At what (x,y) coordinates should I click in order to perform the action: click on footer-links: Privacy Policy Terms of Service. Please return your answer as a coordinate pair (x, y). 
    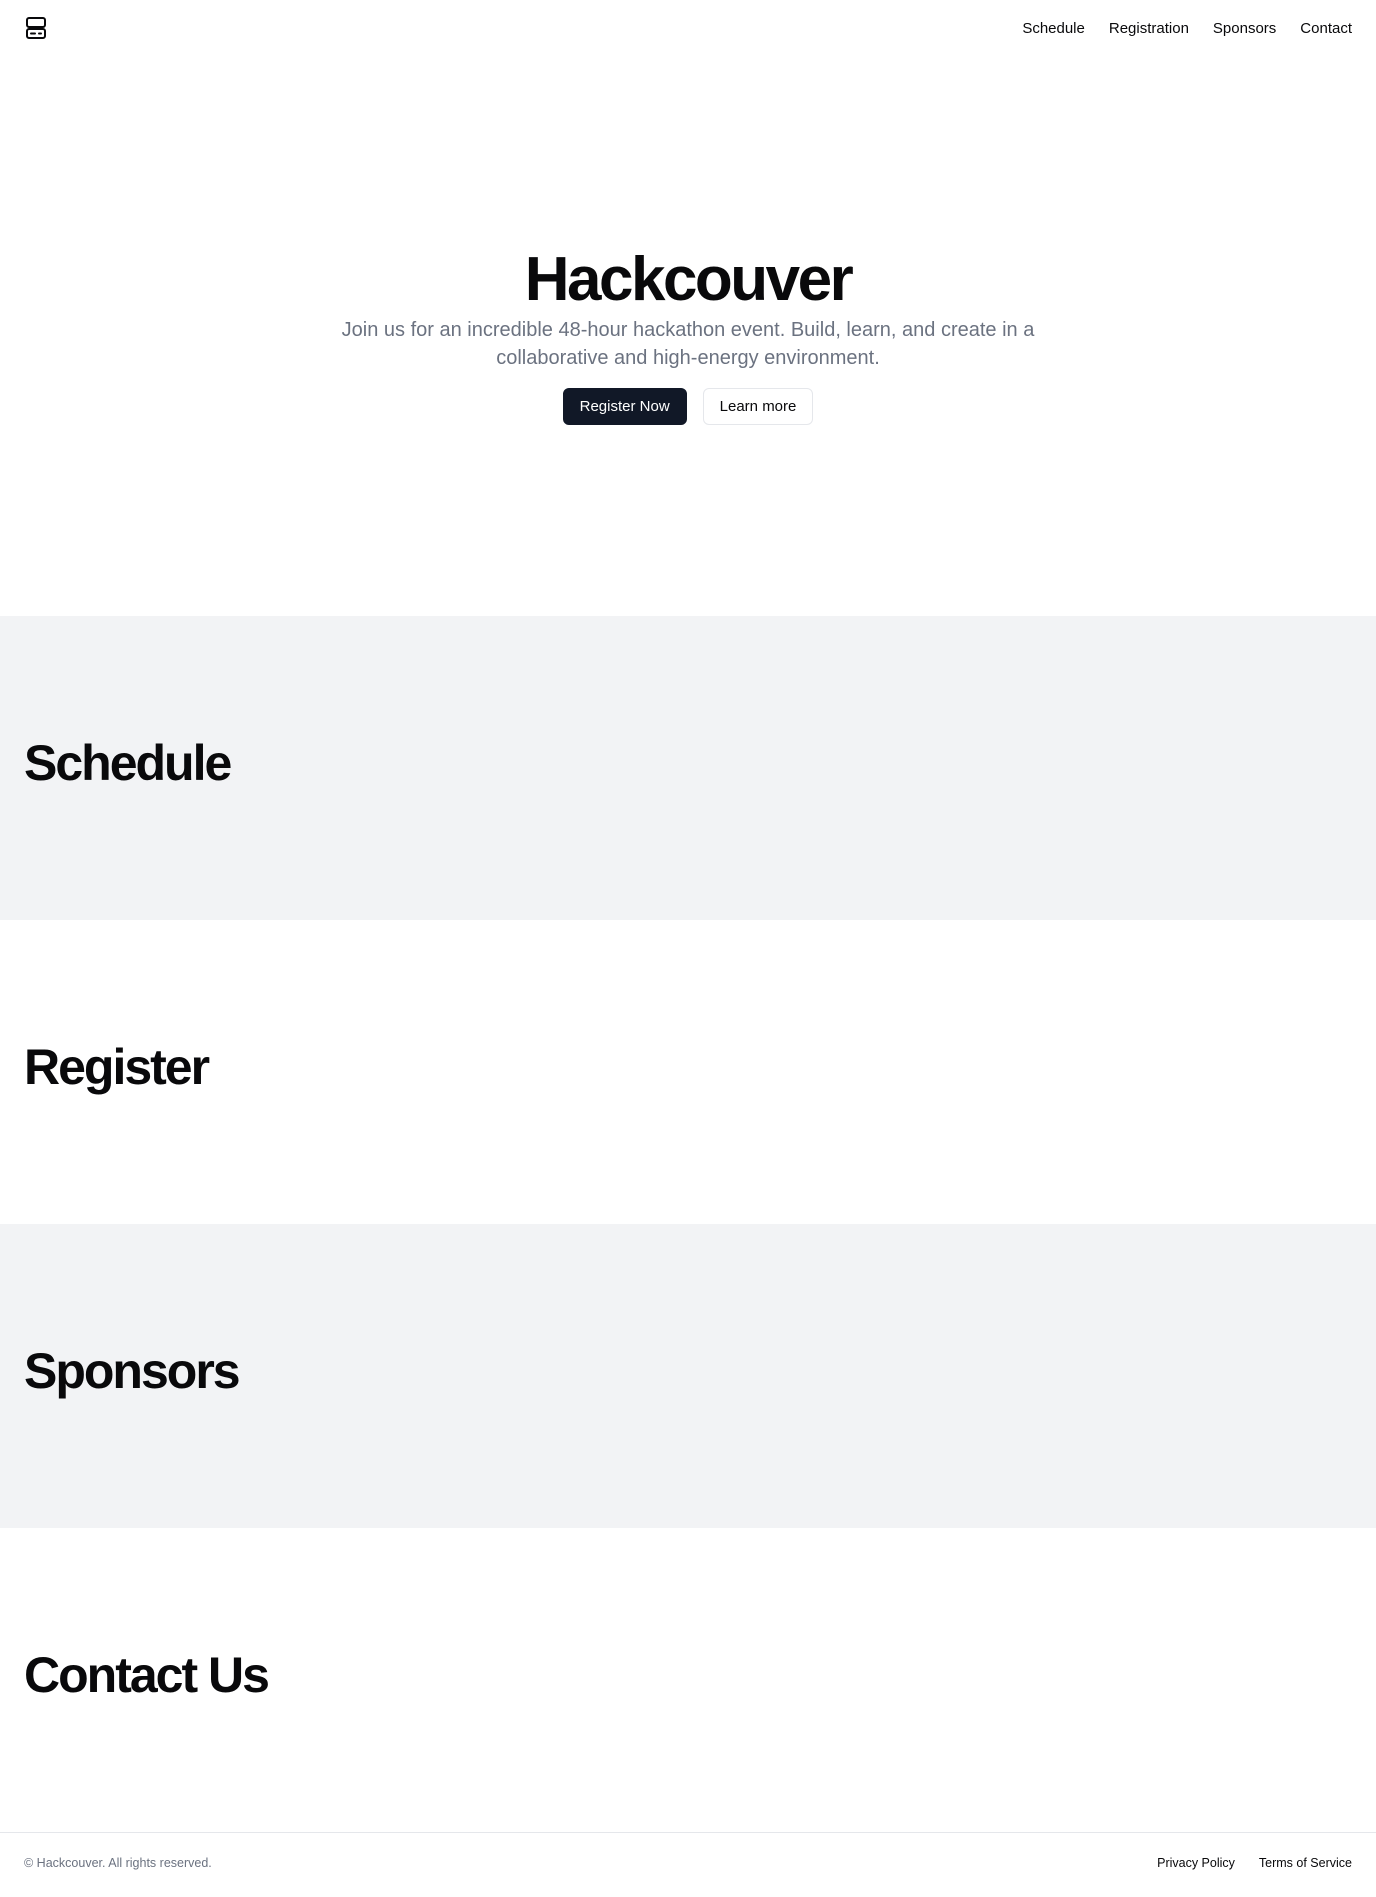
    Looking at the image, I should click on (1254, 1863).